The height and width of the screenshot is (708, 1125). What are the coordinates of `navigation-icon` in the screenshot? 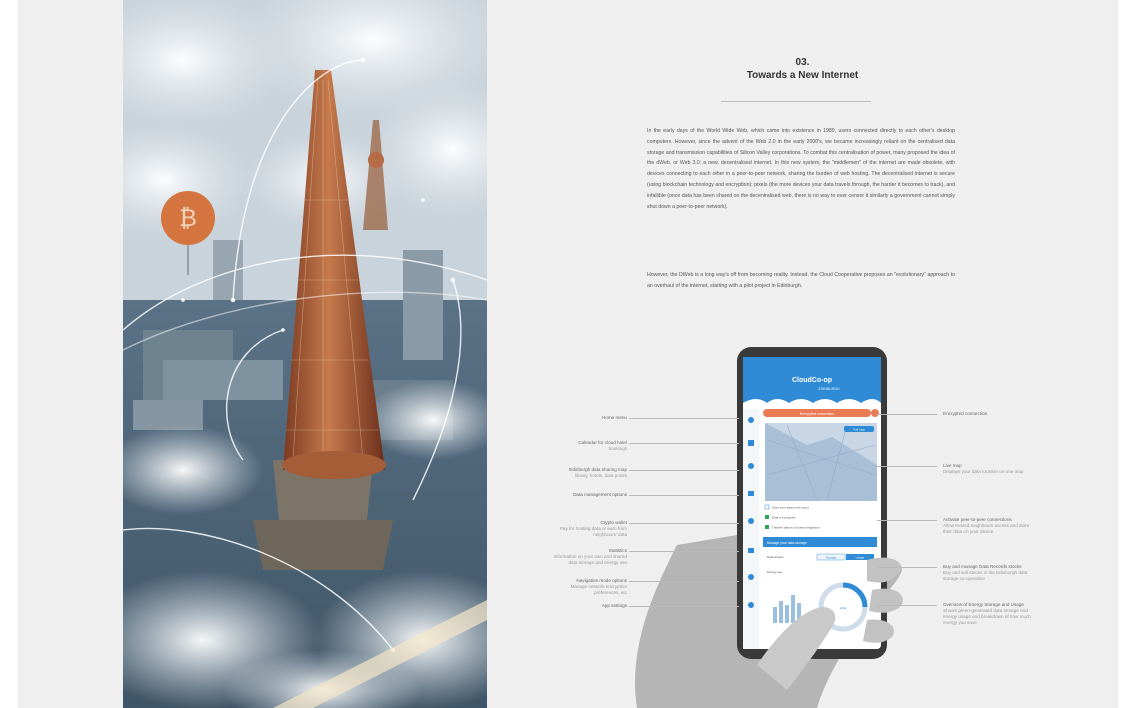 It's located at (751, 577).